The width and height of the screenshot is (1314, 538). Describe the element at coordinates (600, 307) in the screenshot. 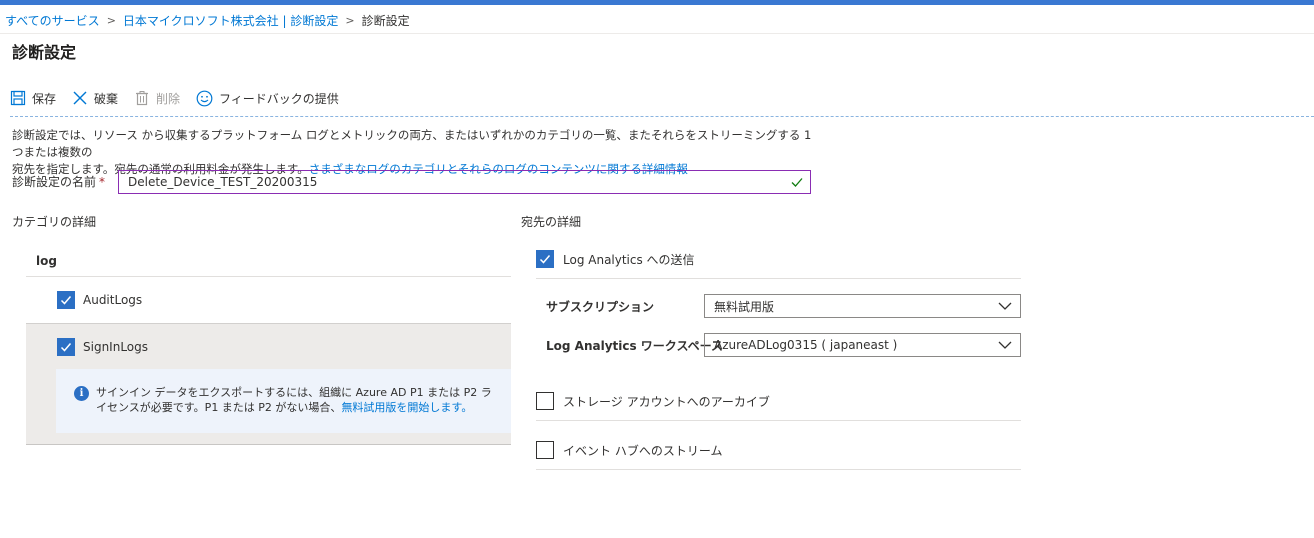

I see `subscription-label: サブスクリプション` at that location.